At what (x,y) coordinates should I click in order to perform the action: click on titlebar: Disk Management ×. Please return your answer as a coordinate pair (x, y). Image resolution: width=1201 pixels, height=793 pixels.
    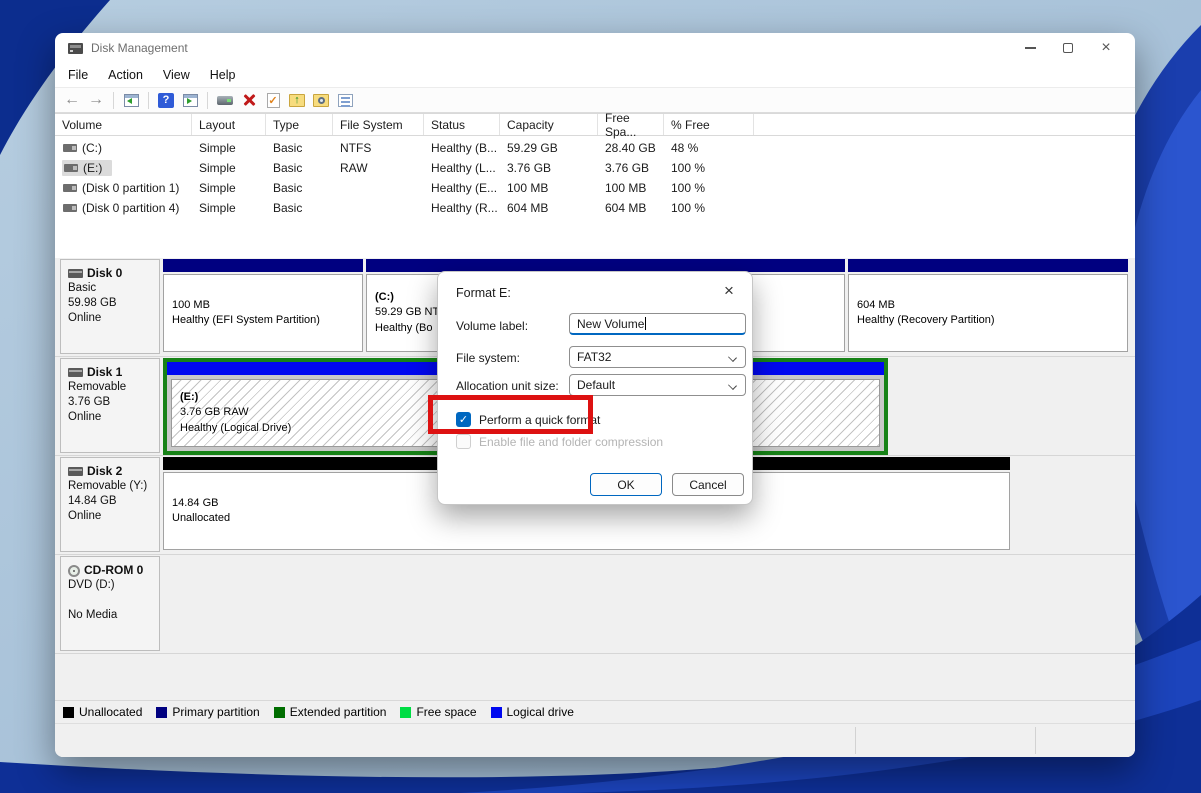
    Looking at the image, I should click on (595, 48).